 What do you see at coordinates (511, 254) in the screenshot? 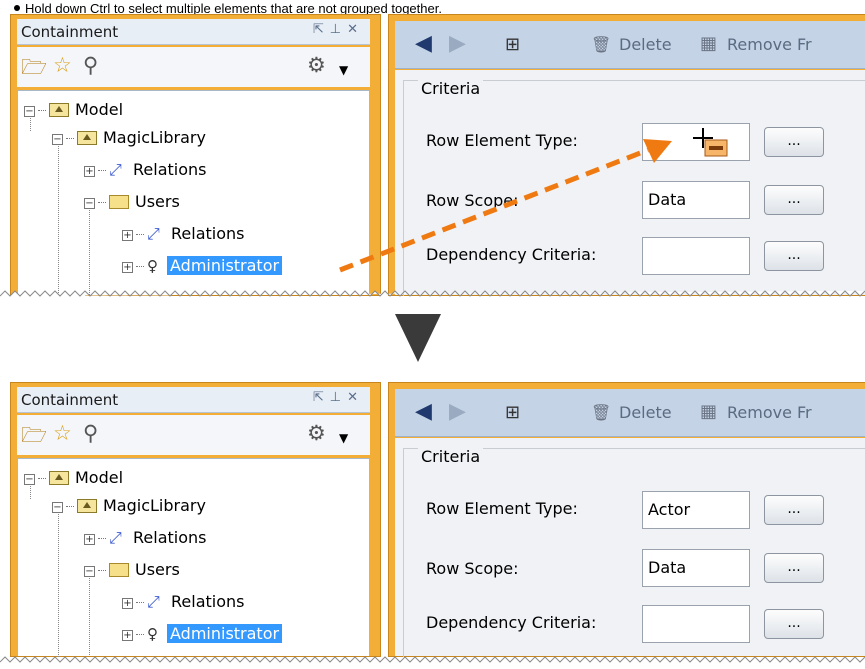
I see `dependency-criteria-label: Dependency Criteria:` at bounding box center [511, 254].